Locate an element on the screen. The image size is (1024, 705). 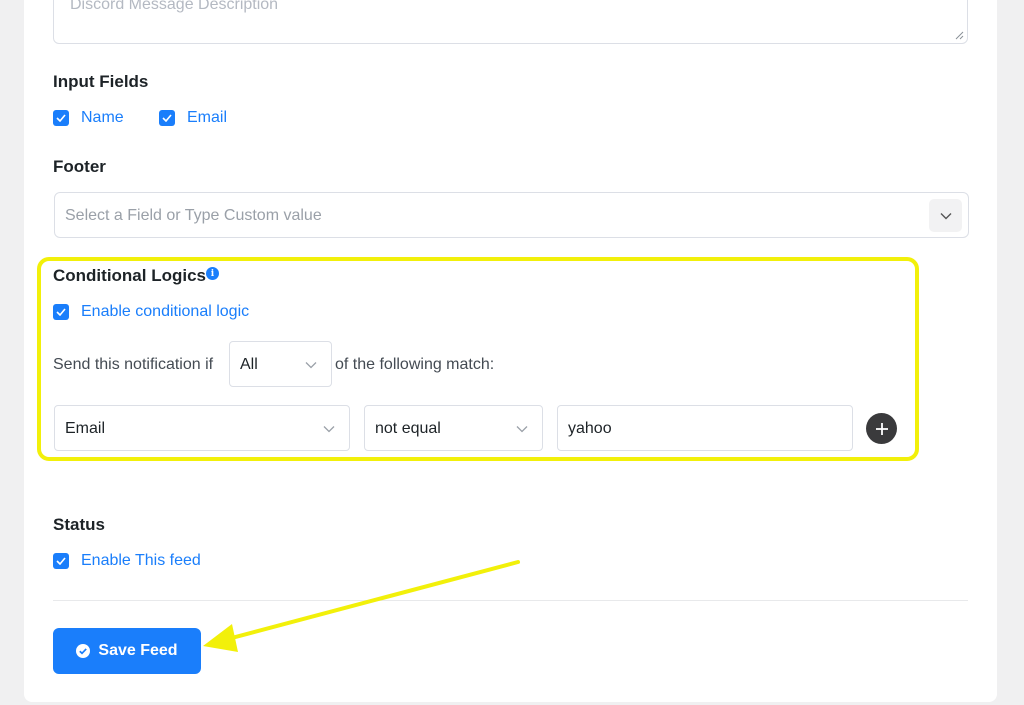
discord-description-textarea: Discord Message Description is located at coordinates (510, 22).